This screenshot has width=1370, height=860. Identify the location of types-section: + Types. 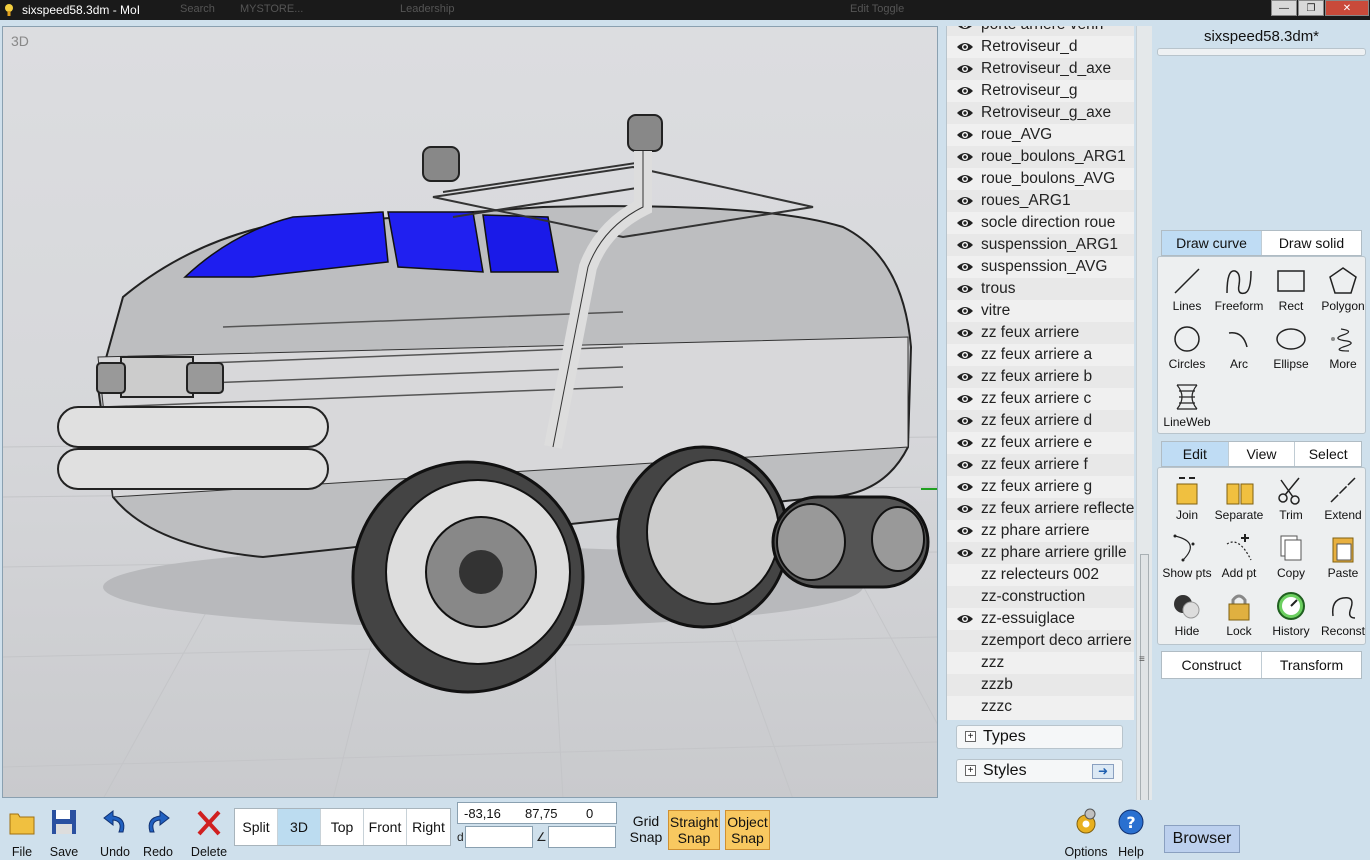
(1039, 737).